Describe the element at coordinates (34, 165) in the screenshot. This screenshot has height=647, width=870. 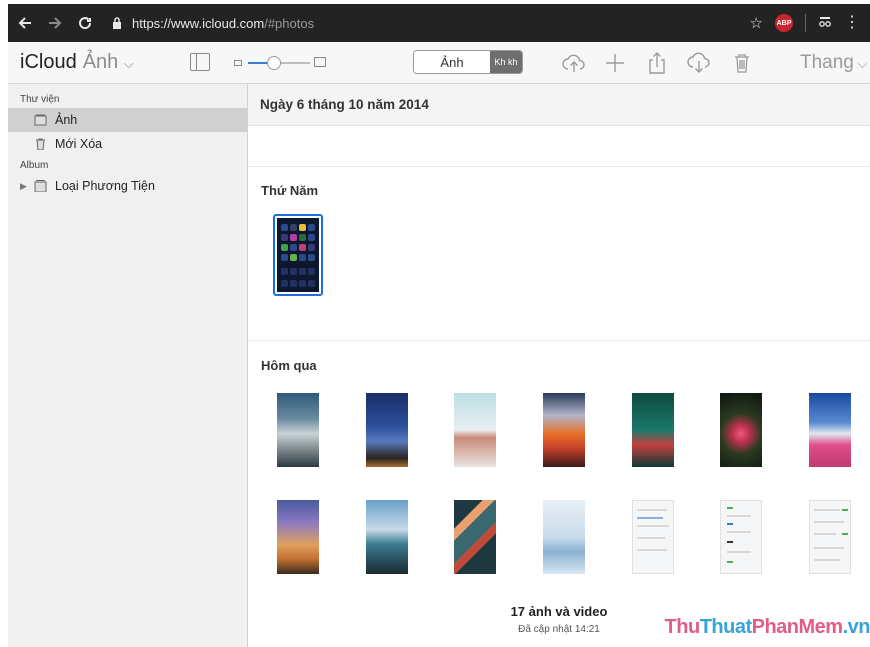
I see `sidebar-section-album: Album` at that location.